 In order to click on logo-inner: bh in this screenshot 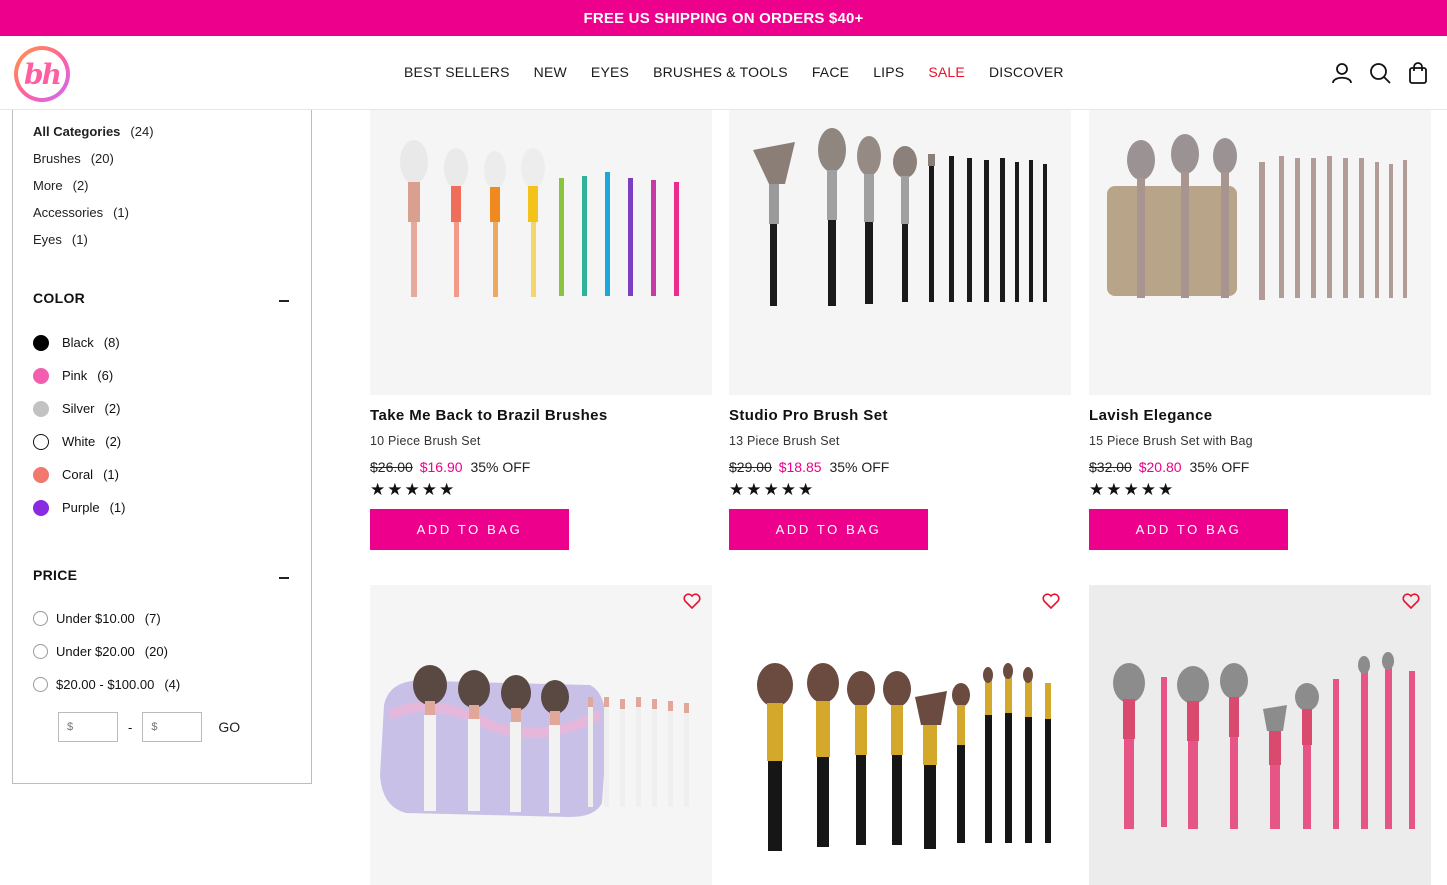, I will do `click(42, 74)`.